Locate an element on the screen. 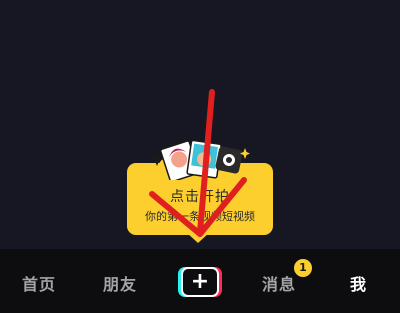  create-button: + is located at coordinates (200, 282).